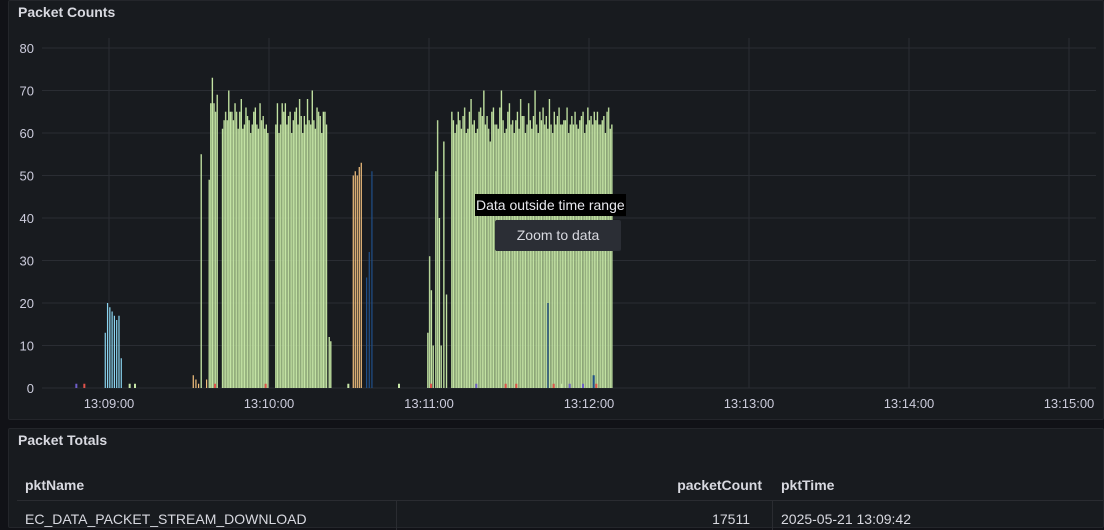 Image resolution: width=1104 pixels, height=530 pixels. Describe the element at coordinates (30, 388) in the screenshot. I see `y-tick-label: 0` at that location.